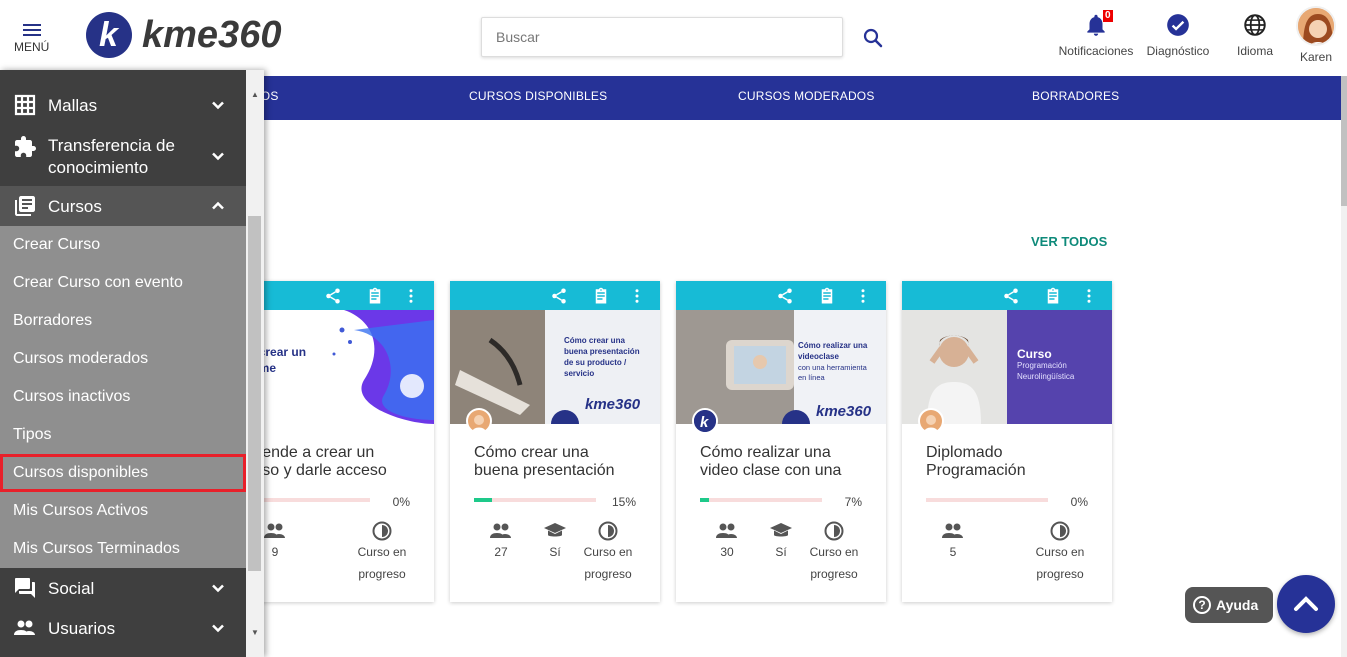  I want to click on progress-percent: 7%, so click(853, 502).